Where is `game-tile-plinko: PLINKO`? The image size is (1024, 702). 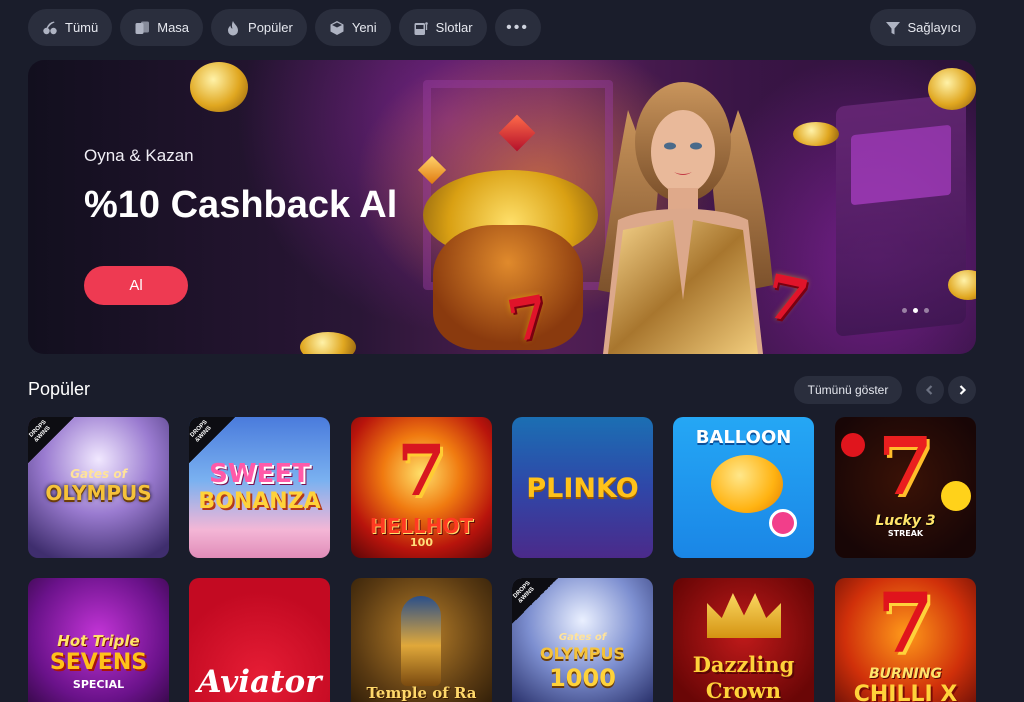 game-tile-plinko: PLINKO is located at coordinates (582, 487).